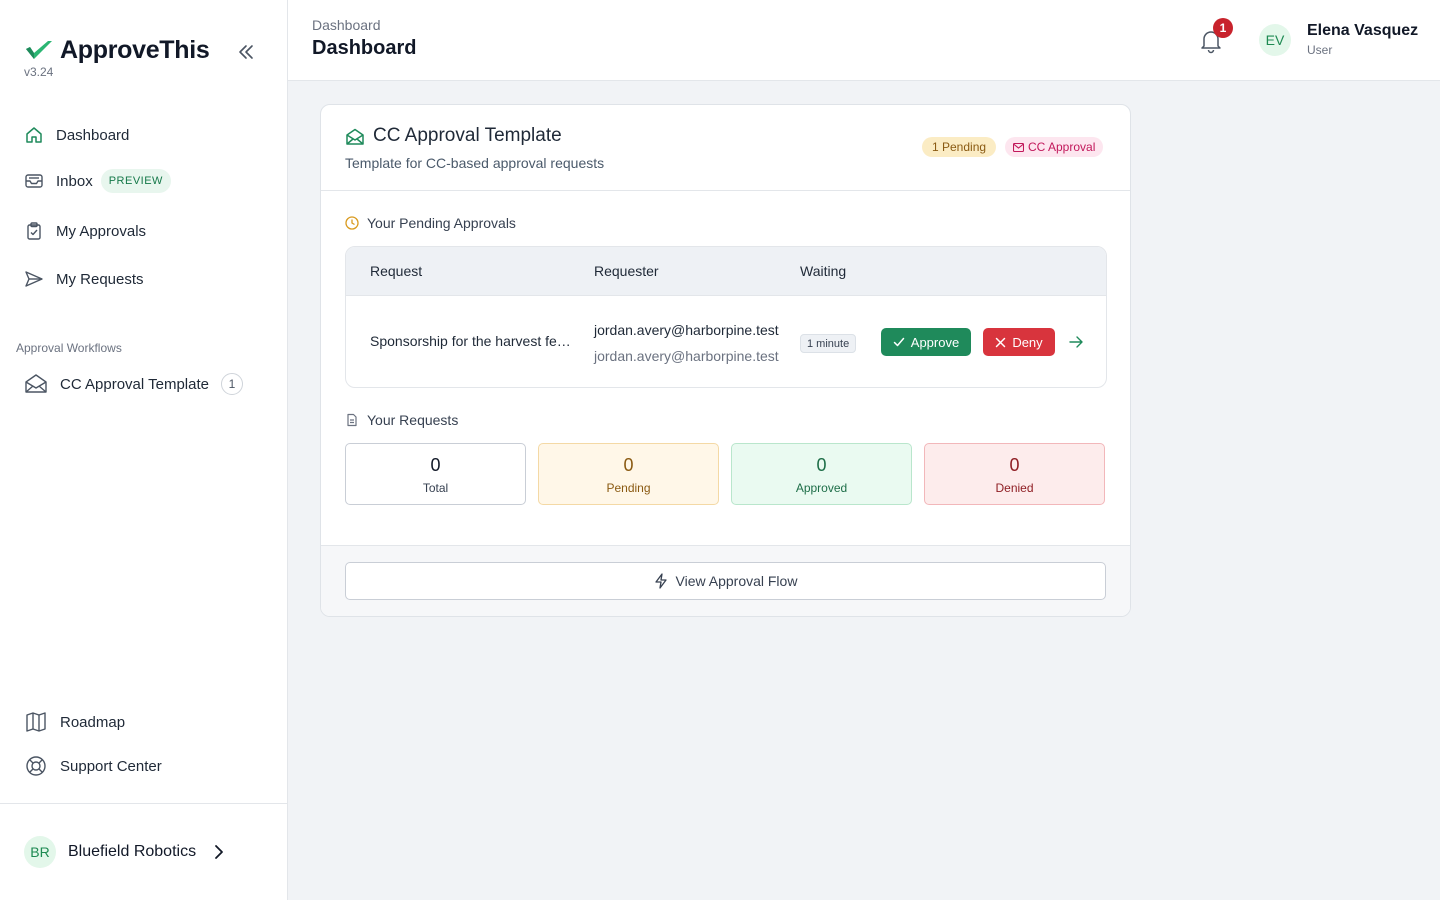 The image size is (1440, 900). I want to click on workflow-type-badge: CC Approval, so click(1054, 147).